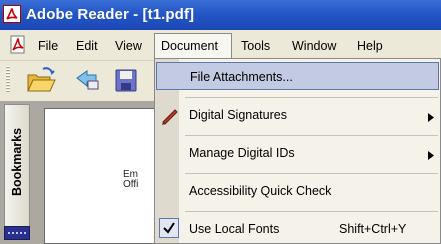  What do you see at coordinates (17, 162) in the screenshot?
I see `bookmarks-tab-label: Bookmarks` at bounding box center [17, 162].